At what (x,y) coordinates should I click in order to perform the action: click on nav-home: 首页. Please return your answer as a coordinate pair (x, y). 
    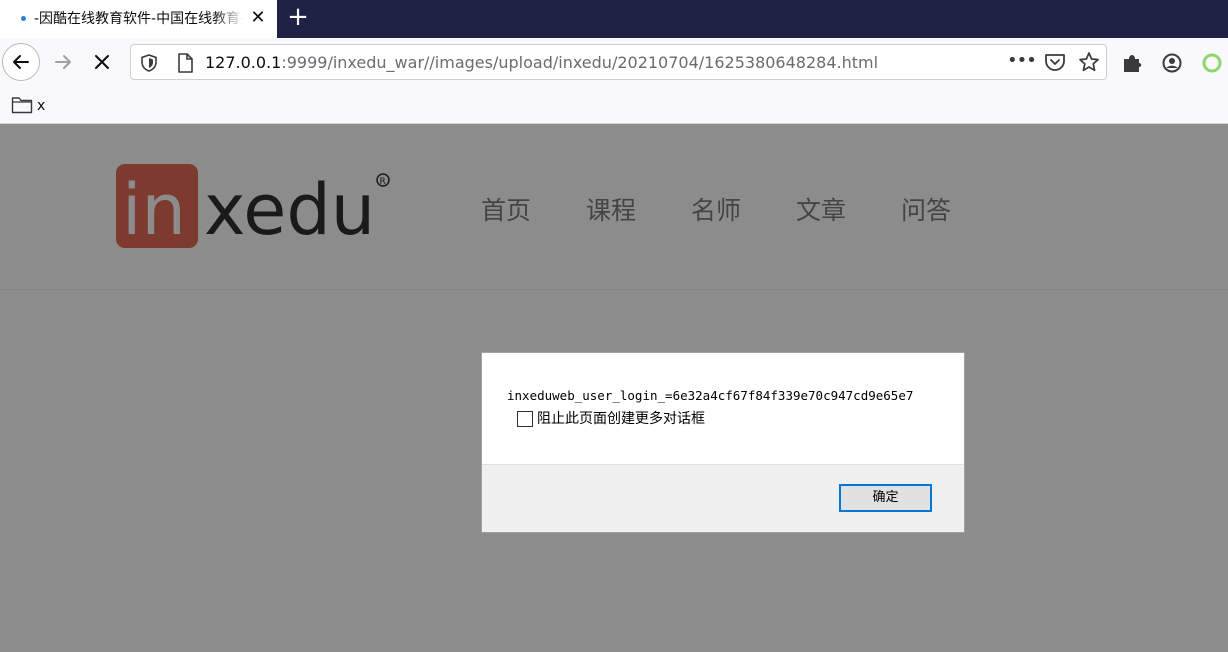
    Looking at the image, I should click on (506, 211).